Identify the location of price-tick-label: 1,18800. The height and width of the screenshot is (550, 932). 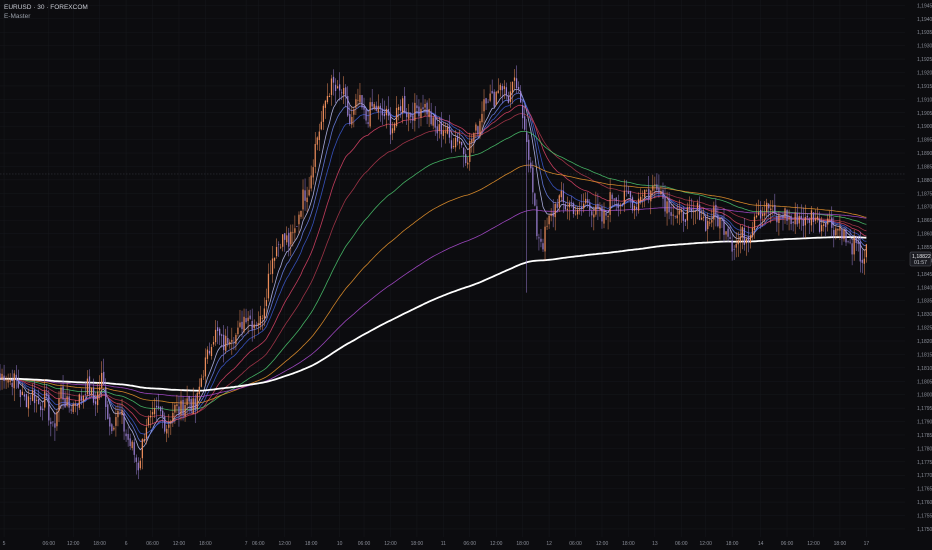
(924, 181).